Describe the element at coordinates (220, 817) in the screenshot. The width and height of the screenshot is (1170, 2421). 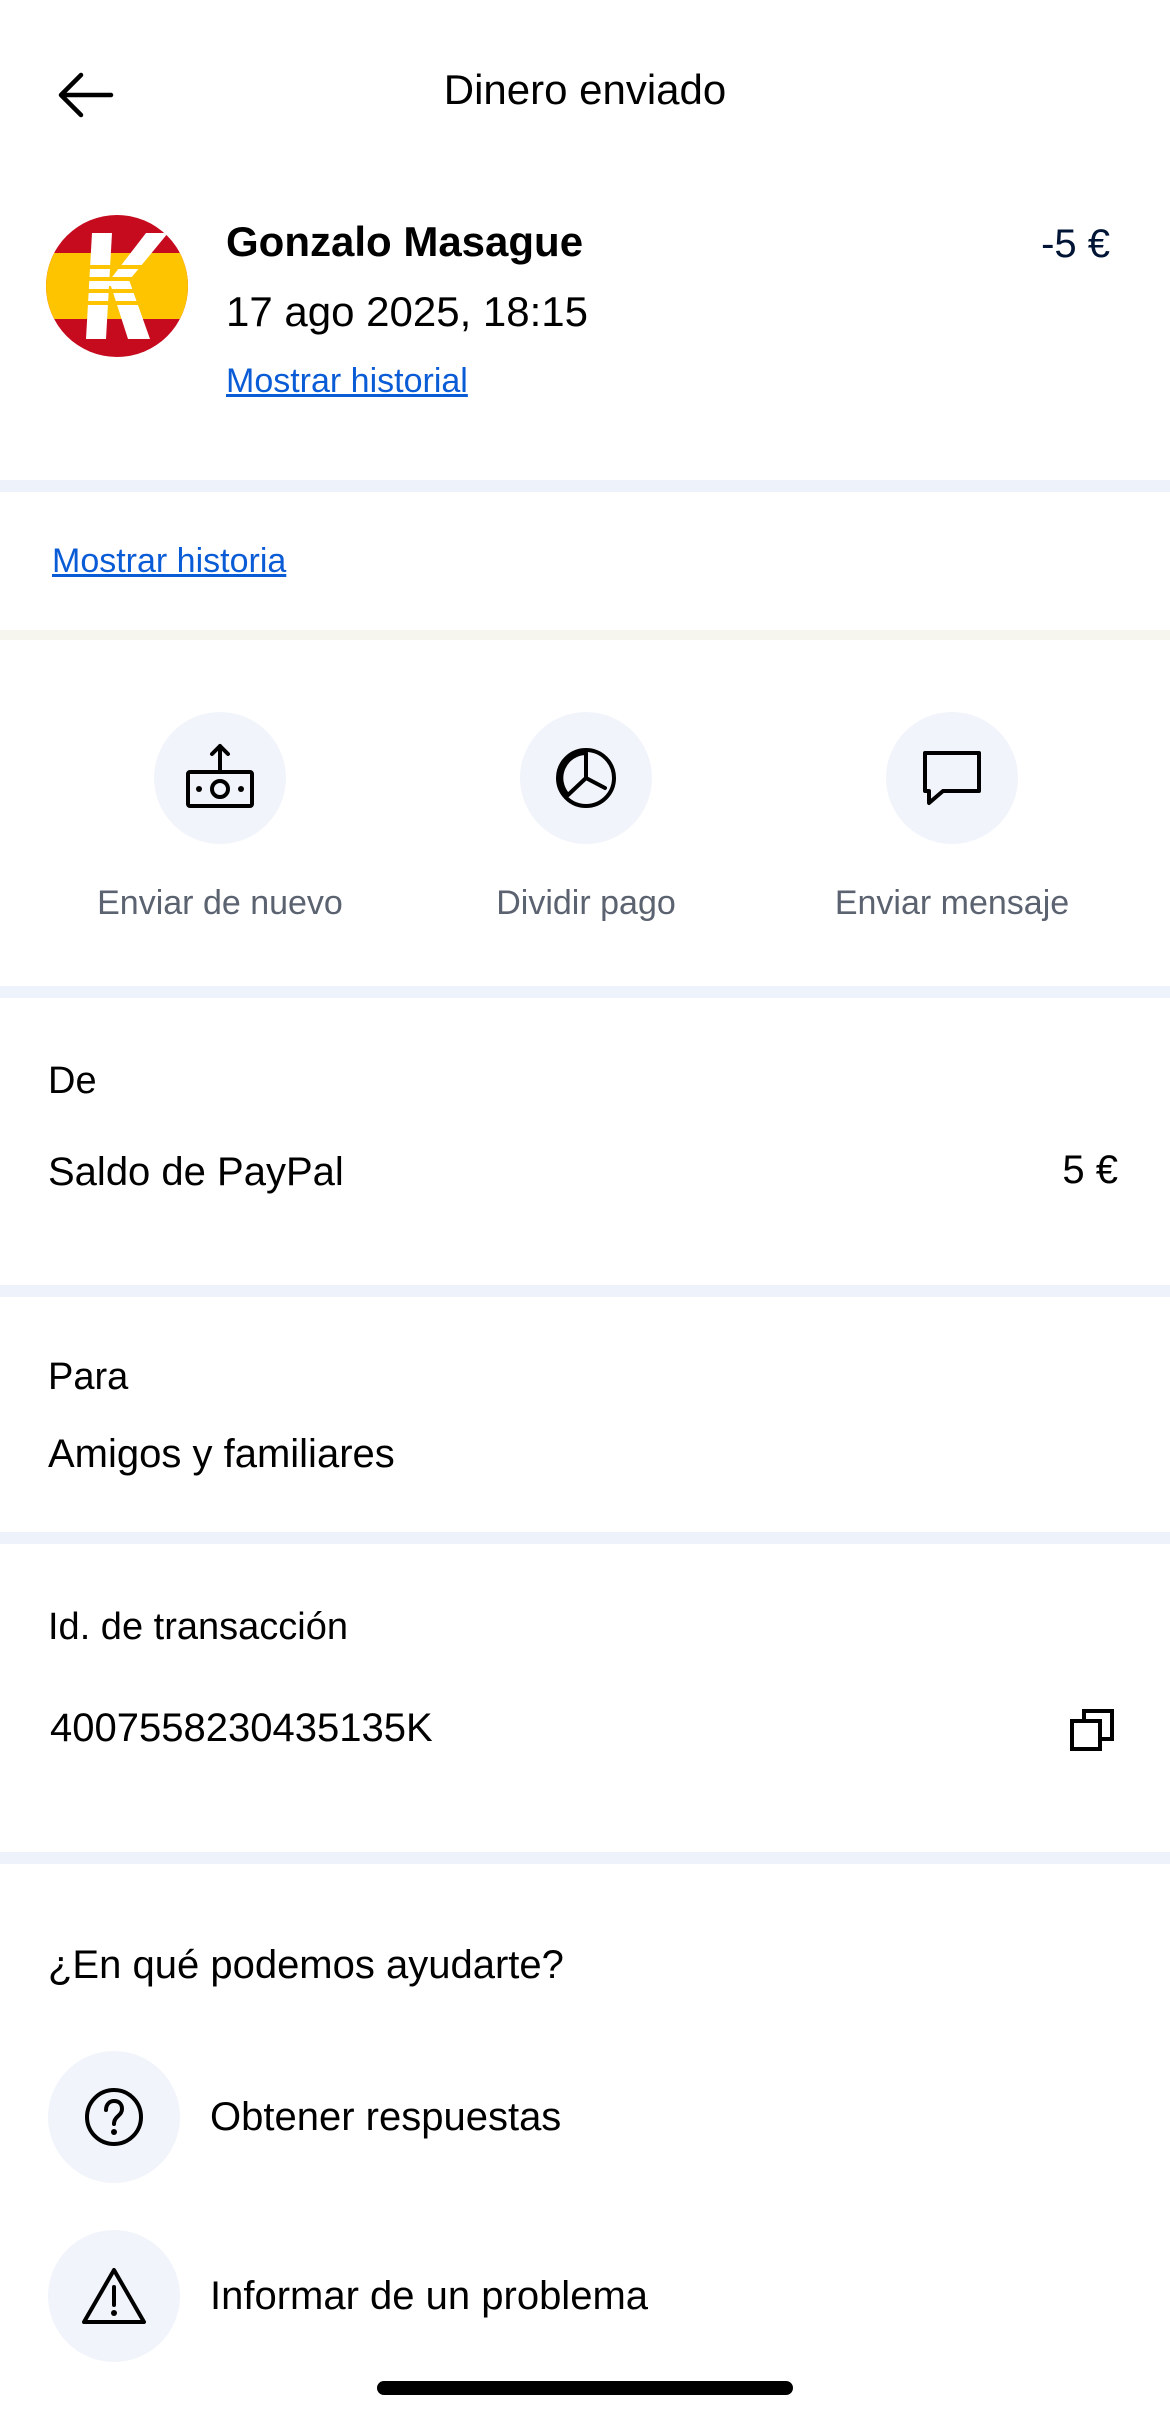
I see `send-again-button: Enviar de nuevo` at that location.